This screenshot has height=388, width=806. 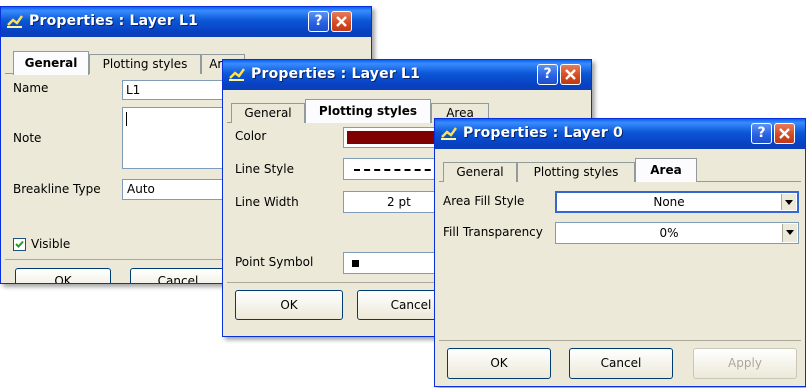 I want to click on check-icon, so click(x=19, y=244).